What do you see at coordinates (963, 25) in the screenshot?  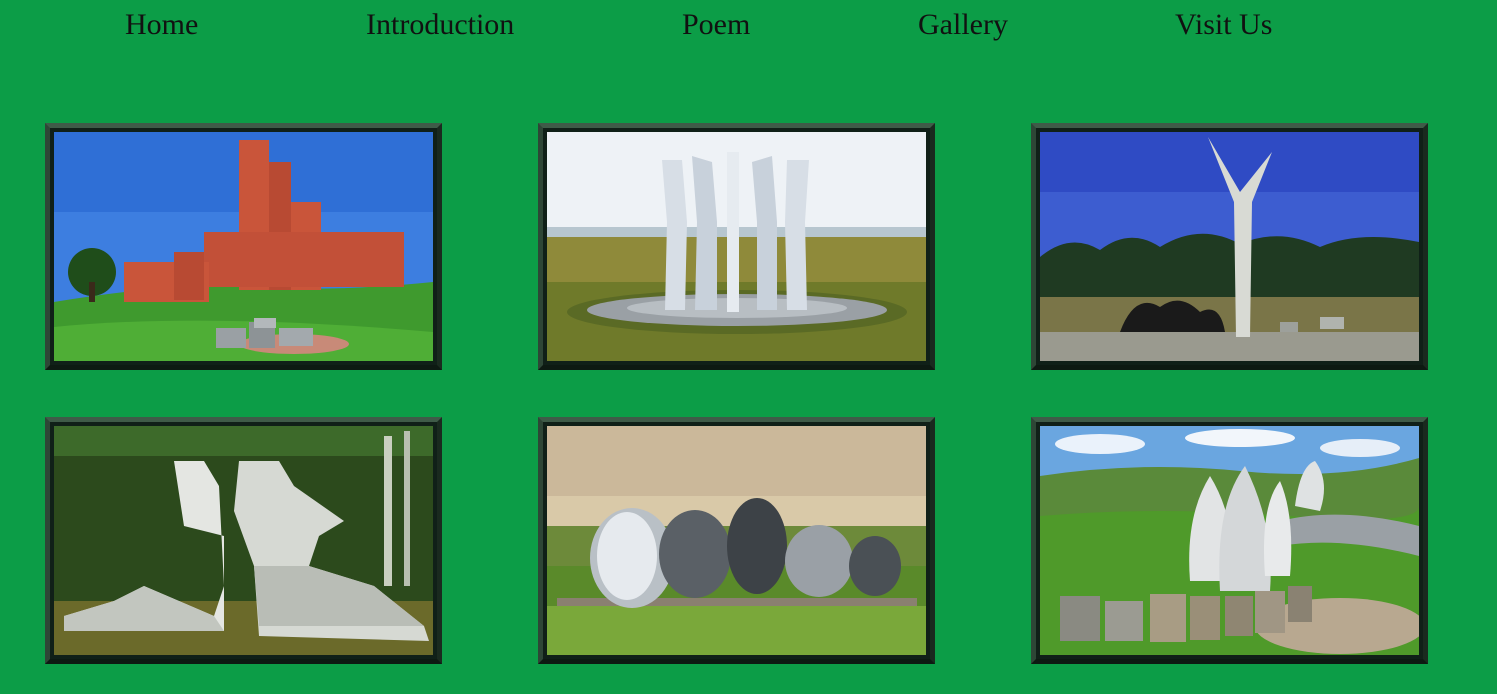 I see `nav-gallery-link: Gallery` at bounding box center [963, 25].